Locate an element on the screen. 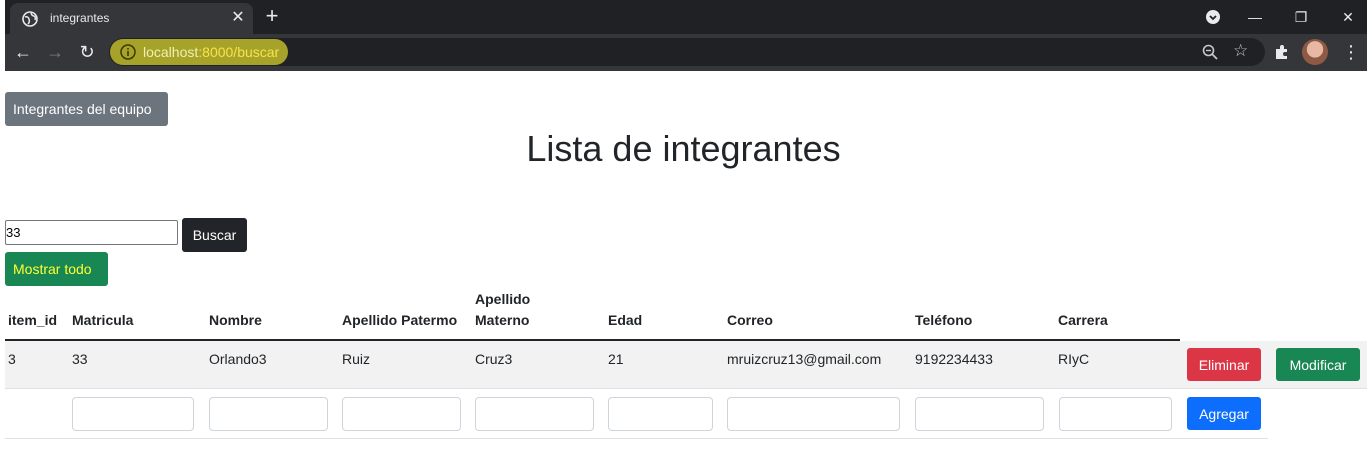  team-members-button: Integrantes del equipo is located at coordinates (86, 109).